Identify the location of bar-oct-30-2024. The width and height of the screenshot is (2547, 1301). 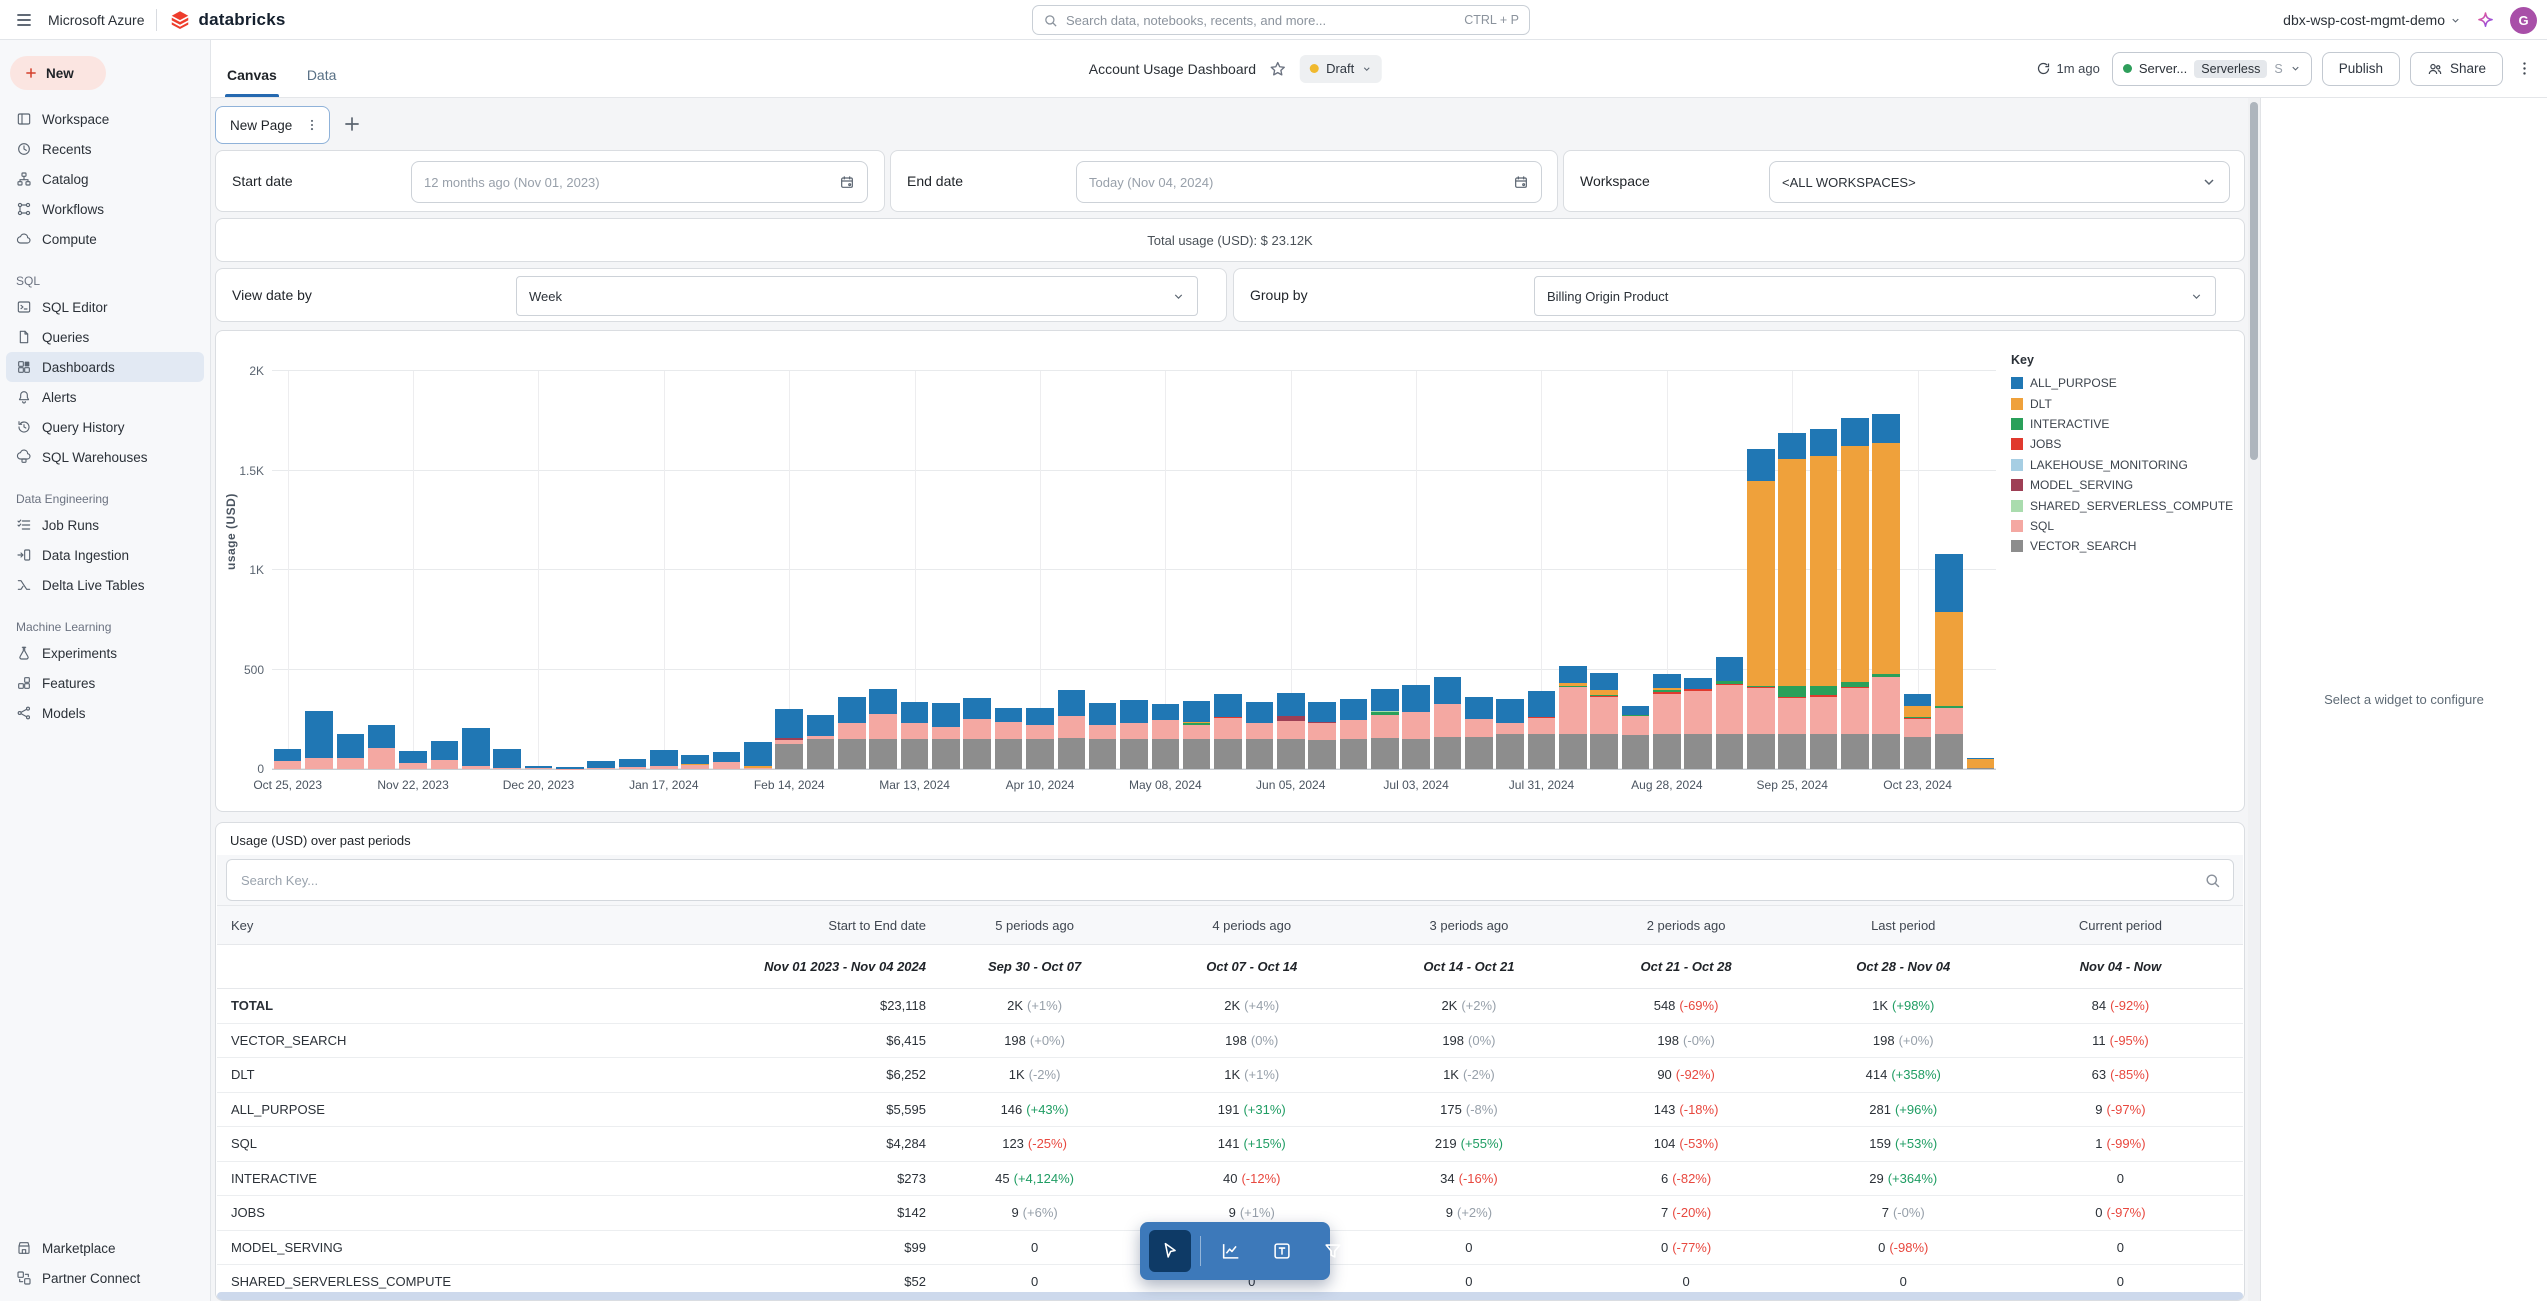
(1949, 570).